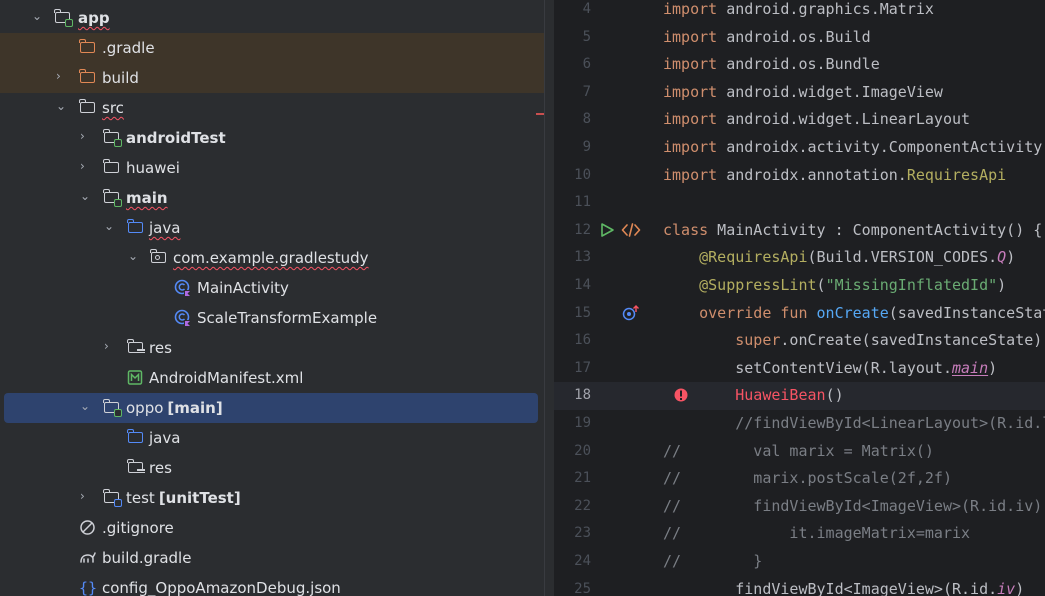 The image size is (1045, 596). What do you see at coordinates (803, 91) in the screenshot?
I see `code-text: import android.widget.ImageView` at bounding box center [803, 91].